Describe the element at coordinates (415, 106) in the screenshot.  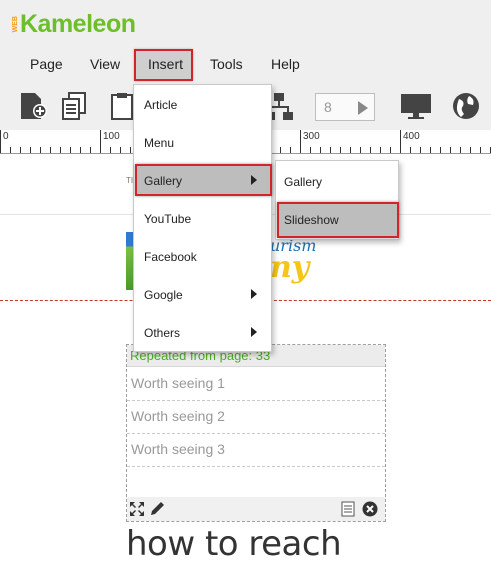
I see `monitor-icon` at that location.